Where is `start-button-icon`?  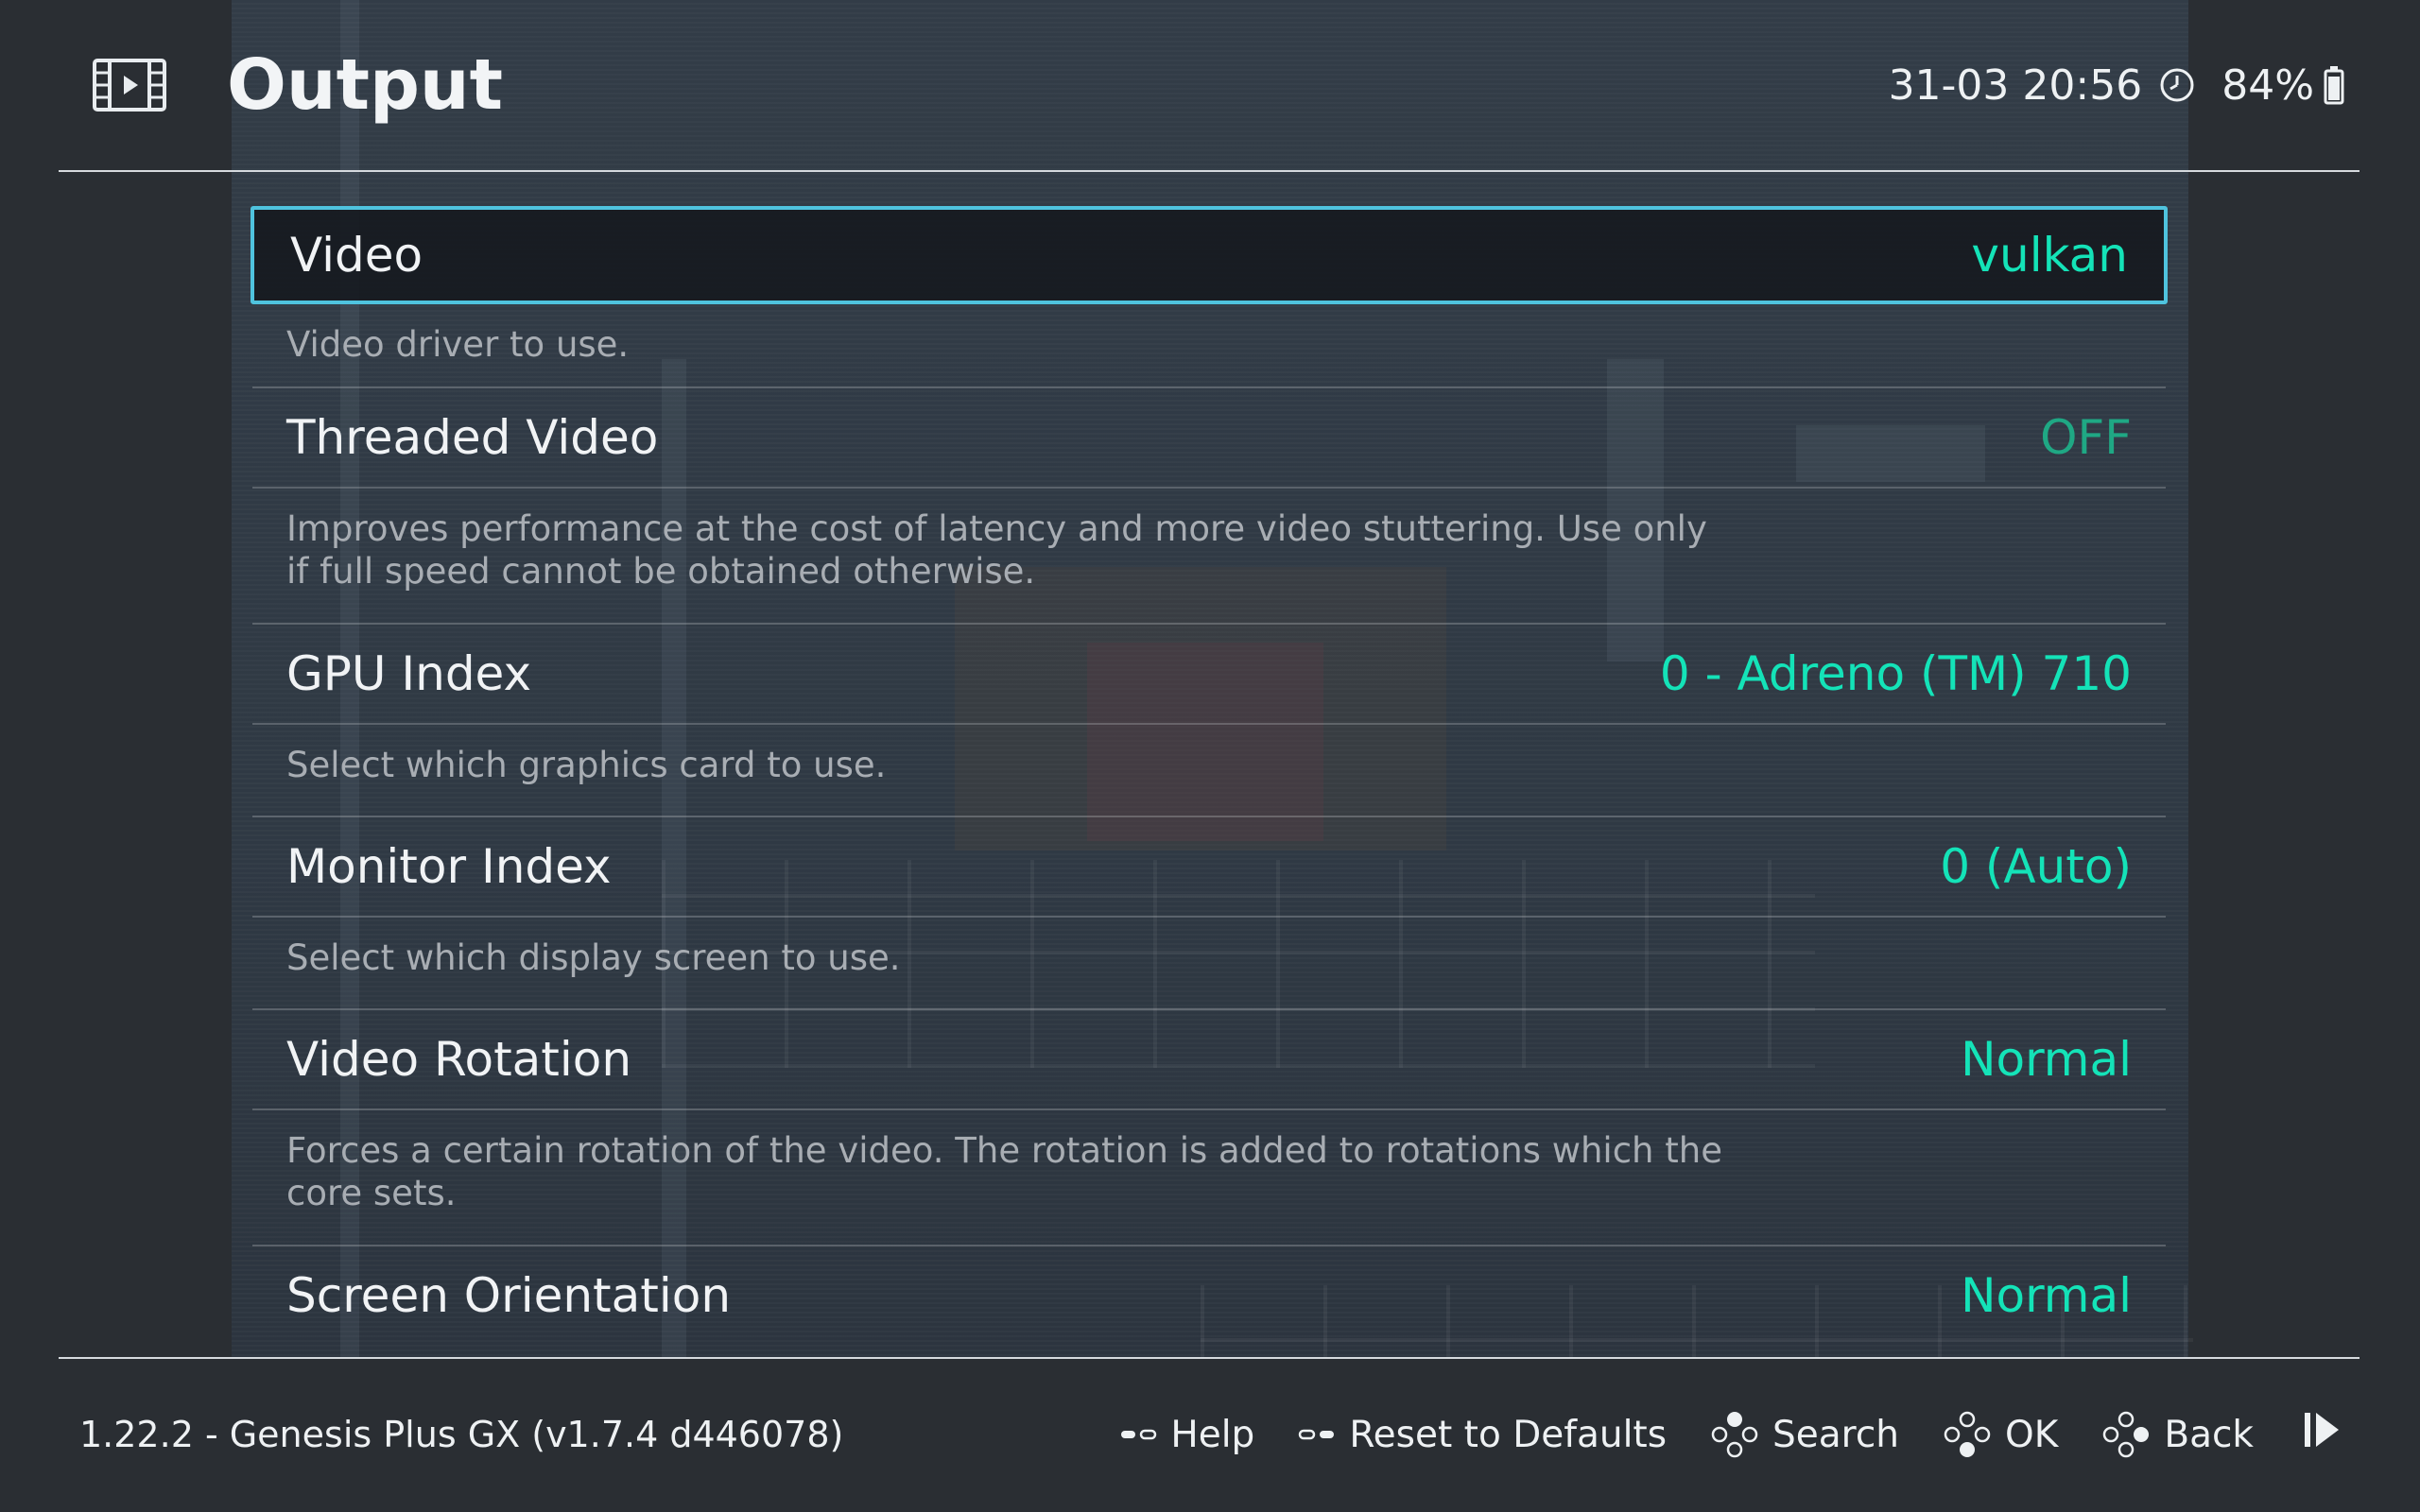 start-button-icon is located at coordinates (1317, 1434).